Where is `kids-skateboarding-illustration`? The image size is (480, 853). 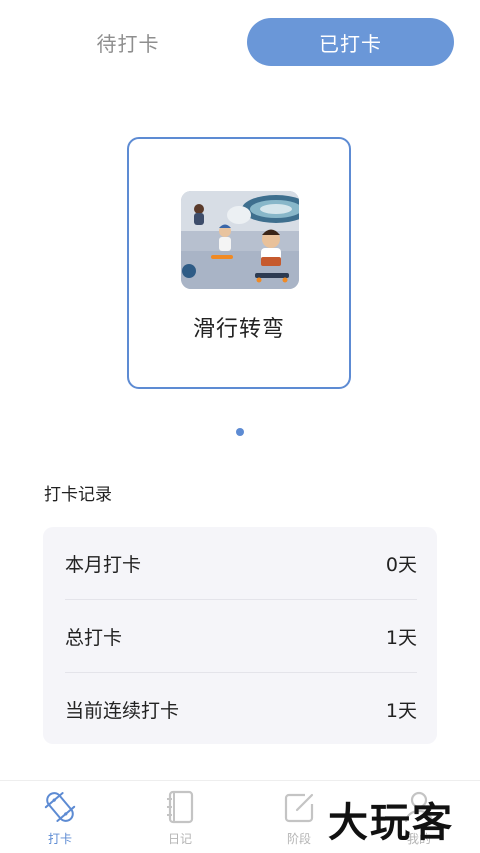
kids-skateboarding-illustration is located at coordinates (240, 240).